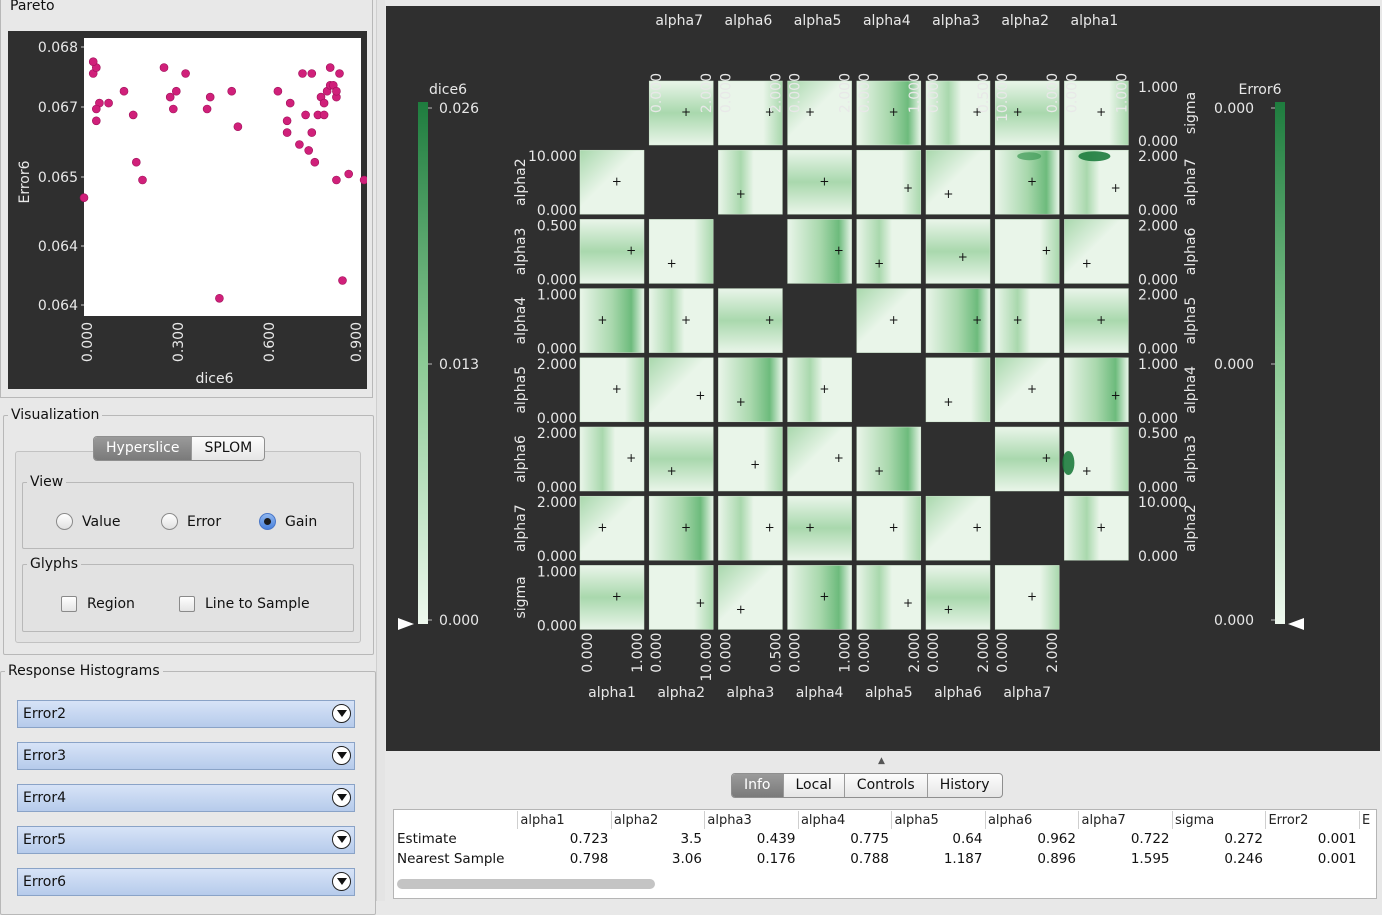 This screenshot has height=915, width=1382. Describe the element at coordinates (186, 840) in the screenshot. I see `histogram-error5-dropdown: Error5` at that location.